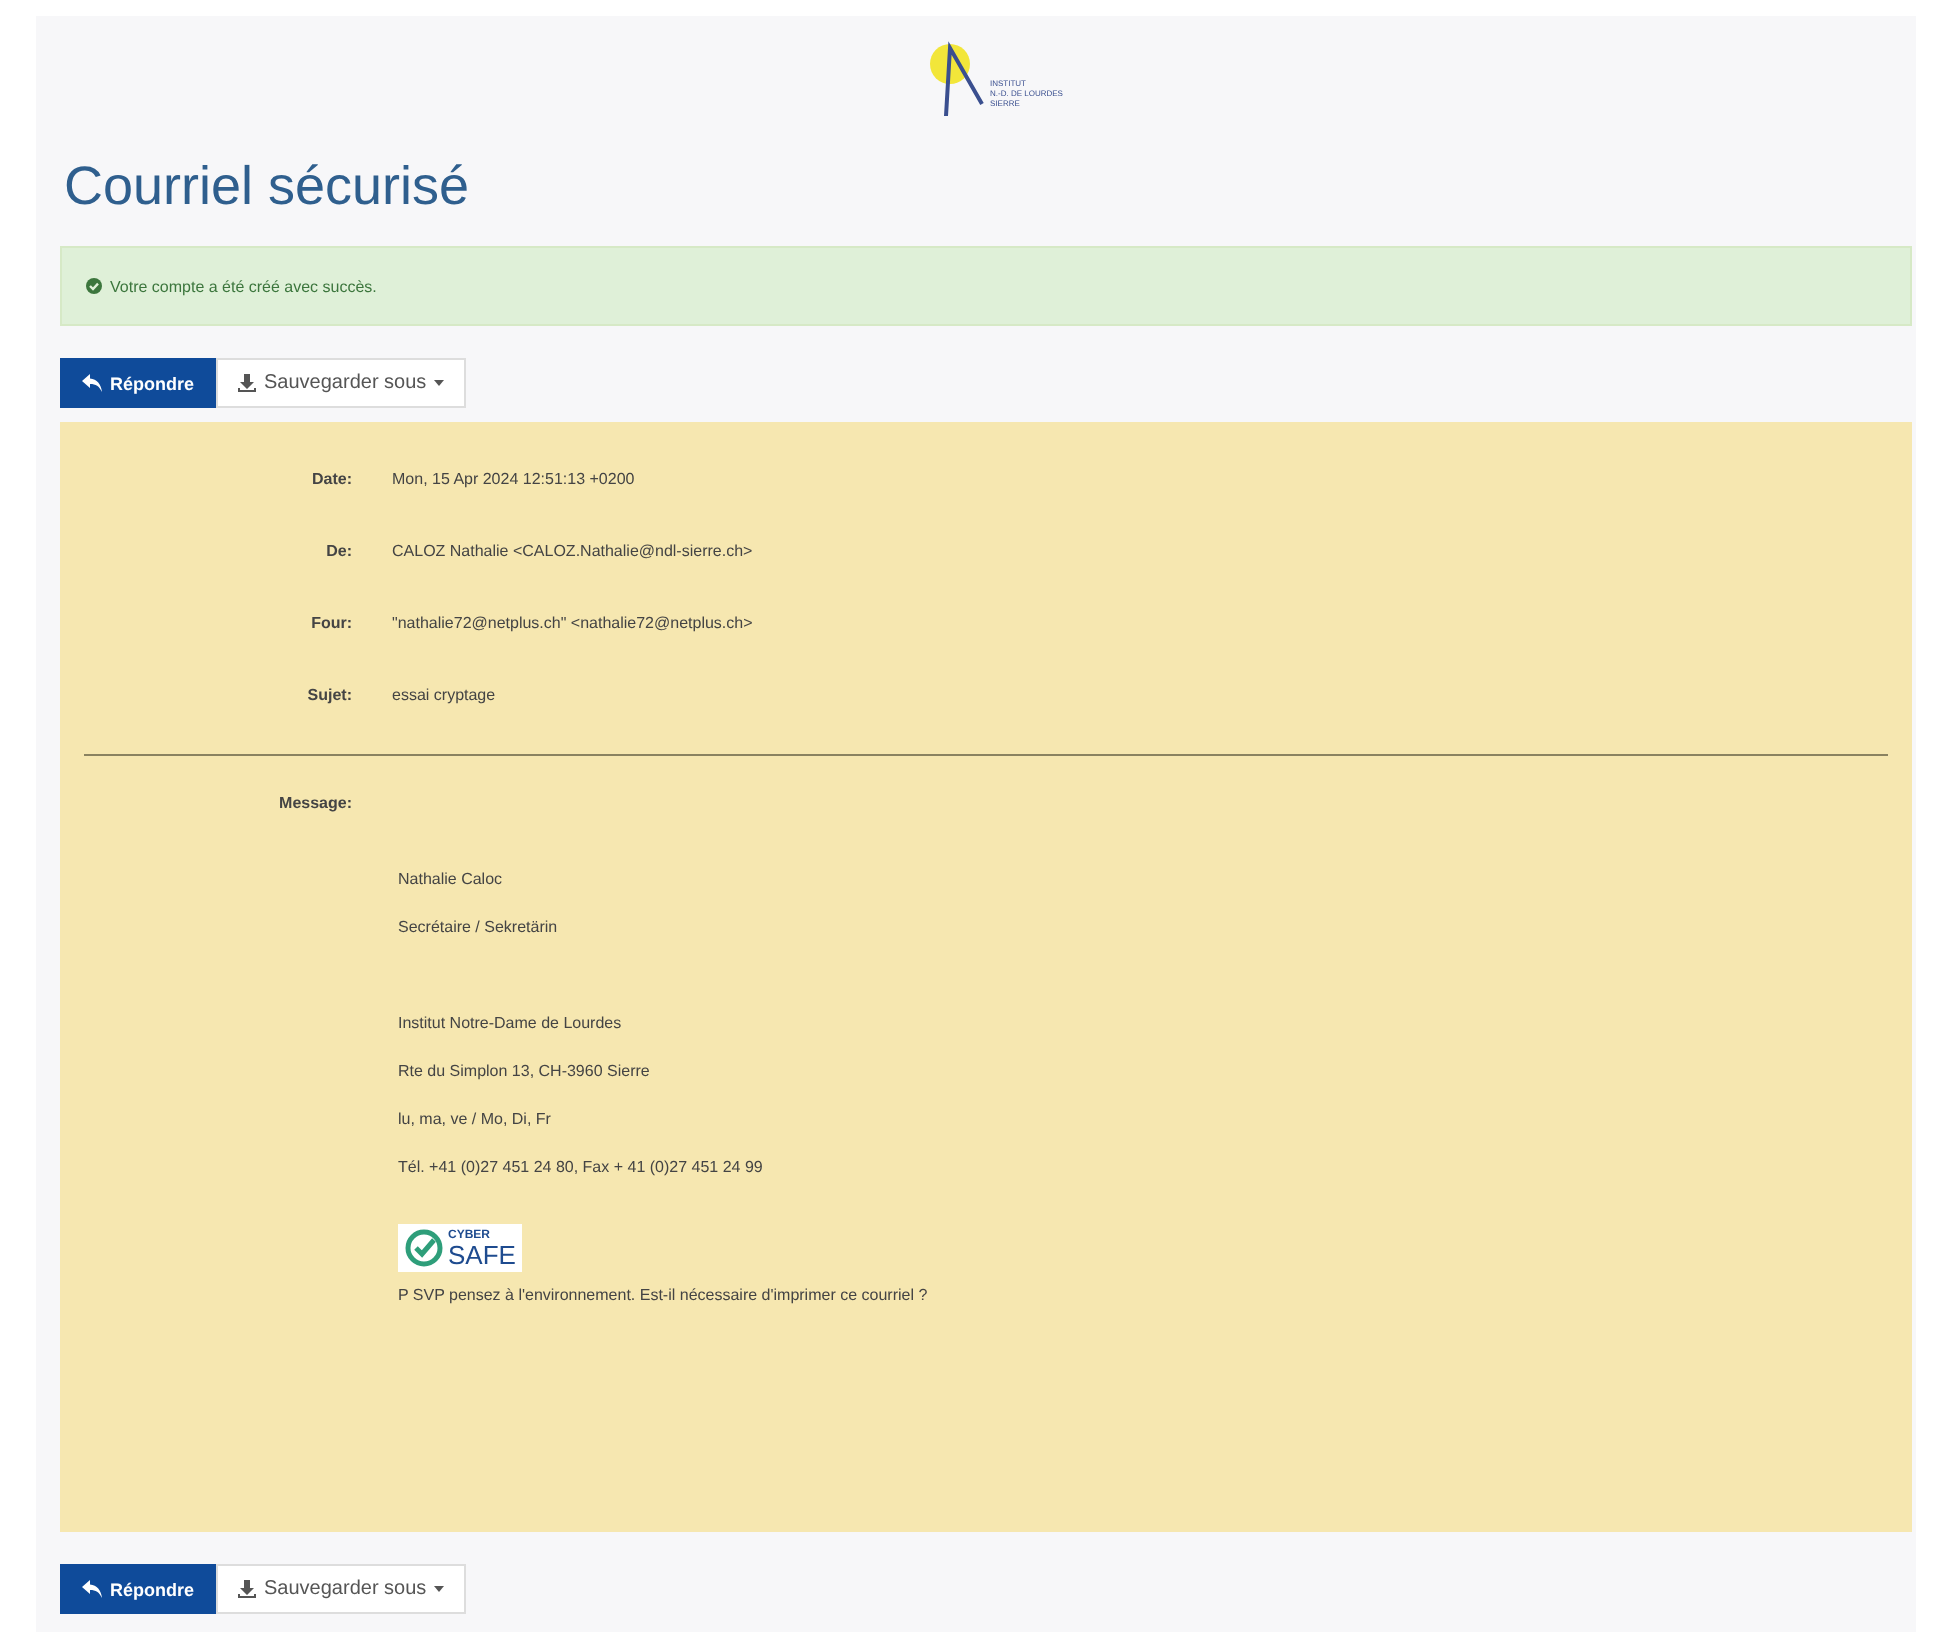 The image size is (1944, 1632). Describe the element at coordinates (329, 694) in the screenshot. I see `field-label: Sujet:` at that location.